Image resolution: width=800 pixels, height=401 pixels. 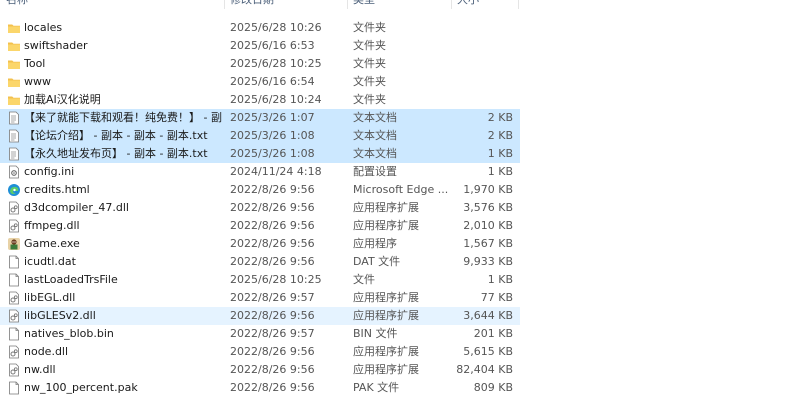 I want to click on file-date-modified: 2025/6/16 6:54, so click(x=272, y=81).